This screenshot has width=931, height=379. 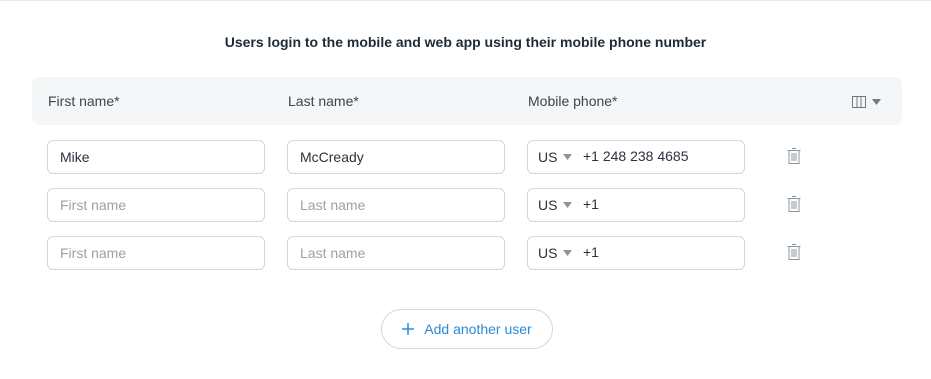 What do you see at coordinates (84, 101) in the screenshot?
I see `column-header-first-name: First name*` at bounding box center [84, 101].